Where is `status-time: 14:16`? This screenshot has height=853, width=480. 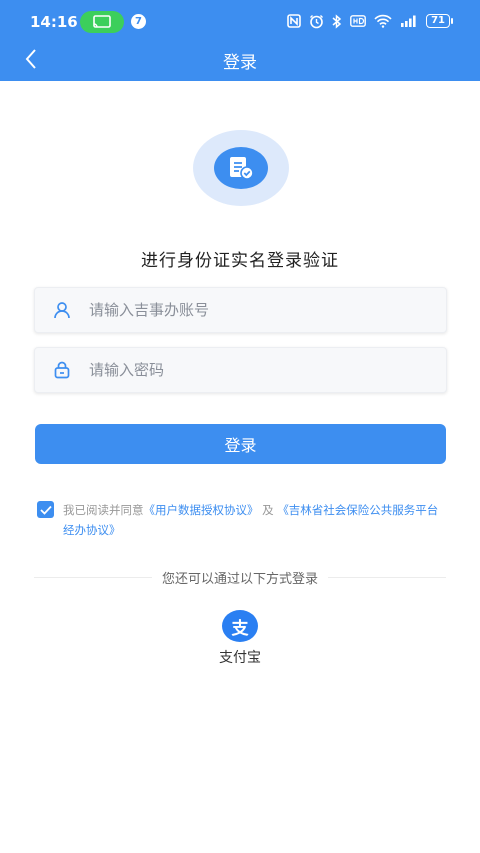 status-time: 14:16 is located at coordinates (54, 22).